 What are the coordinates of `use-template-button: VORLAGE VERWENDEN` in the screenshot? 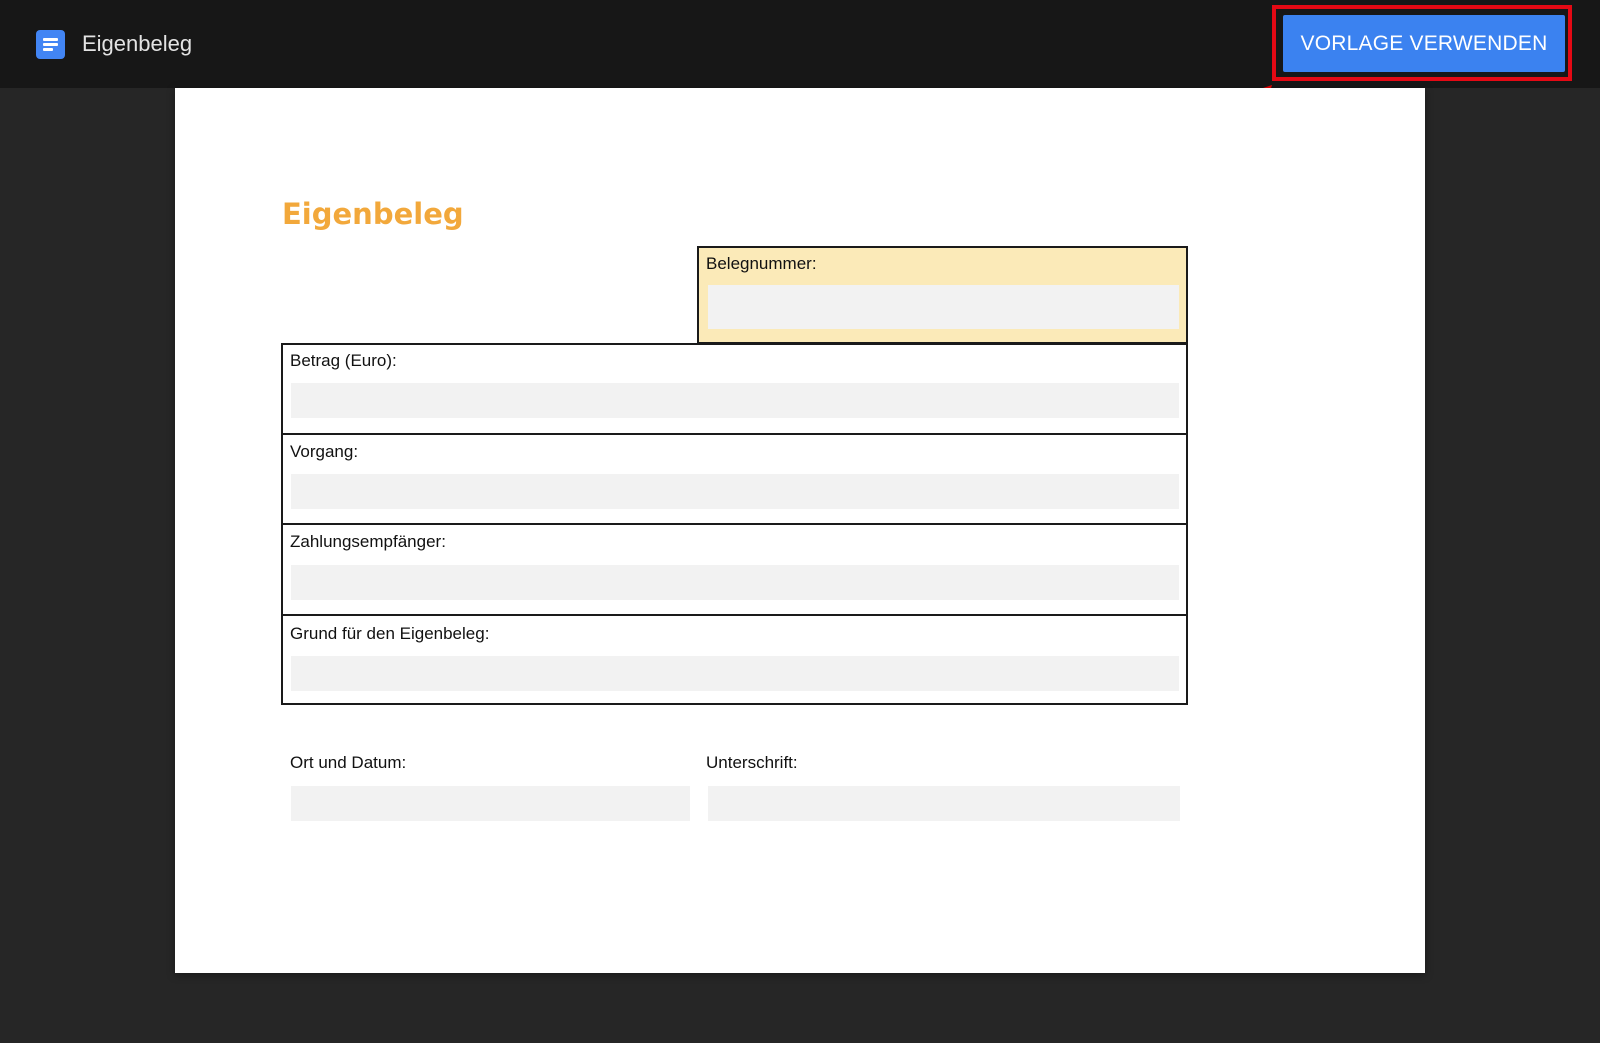 It's located at (1424, 43).